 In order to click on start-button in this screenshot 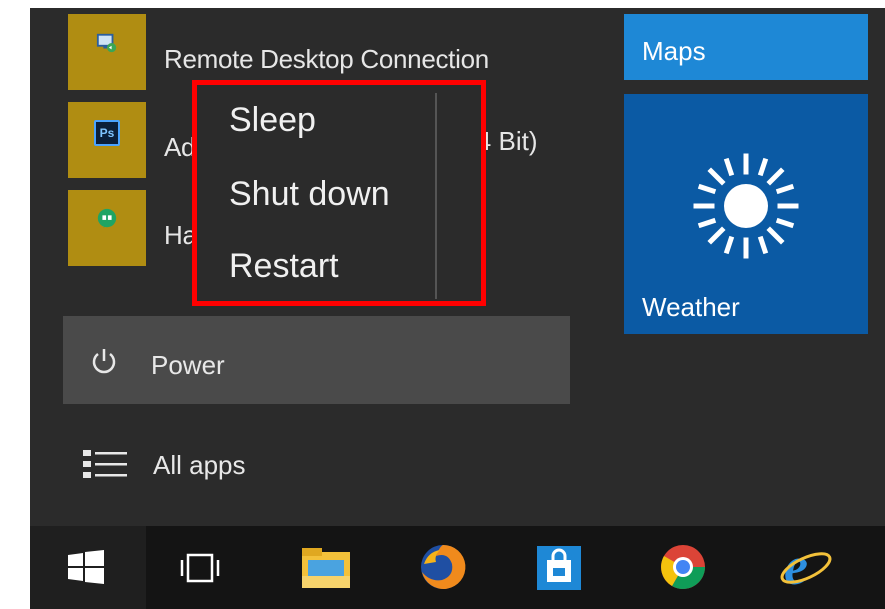, I will do `click(88, 567)`.